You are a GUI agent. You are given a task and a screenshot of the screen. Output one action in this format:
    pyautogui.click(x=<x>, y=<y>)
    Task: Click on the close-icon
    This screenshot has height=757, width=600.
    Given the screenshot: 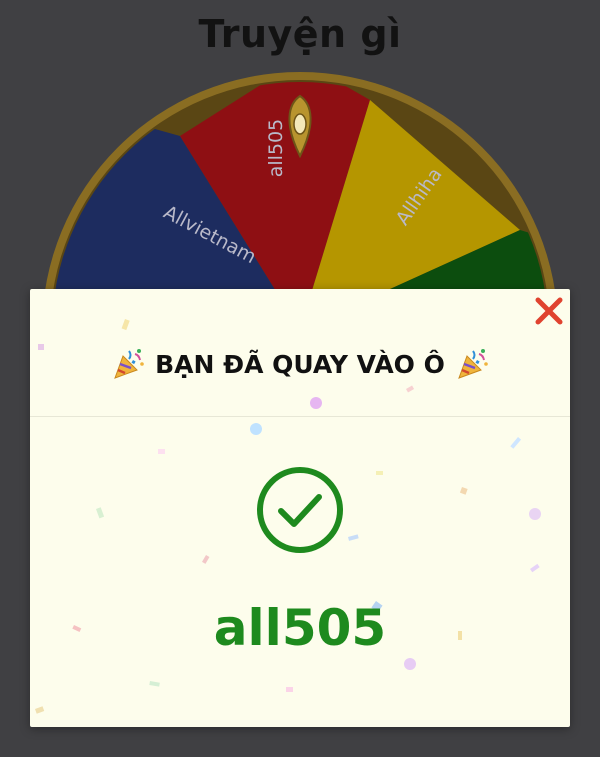 What is the action you would take?
    pyautogui.click(x=549, y=311)
    